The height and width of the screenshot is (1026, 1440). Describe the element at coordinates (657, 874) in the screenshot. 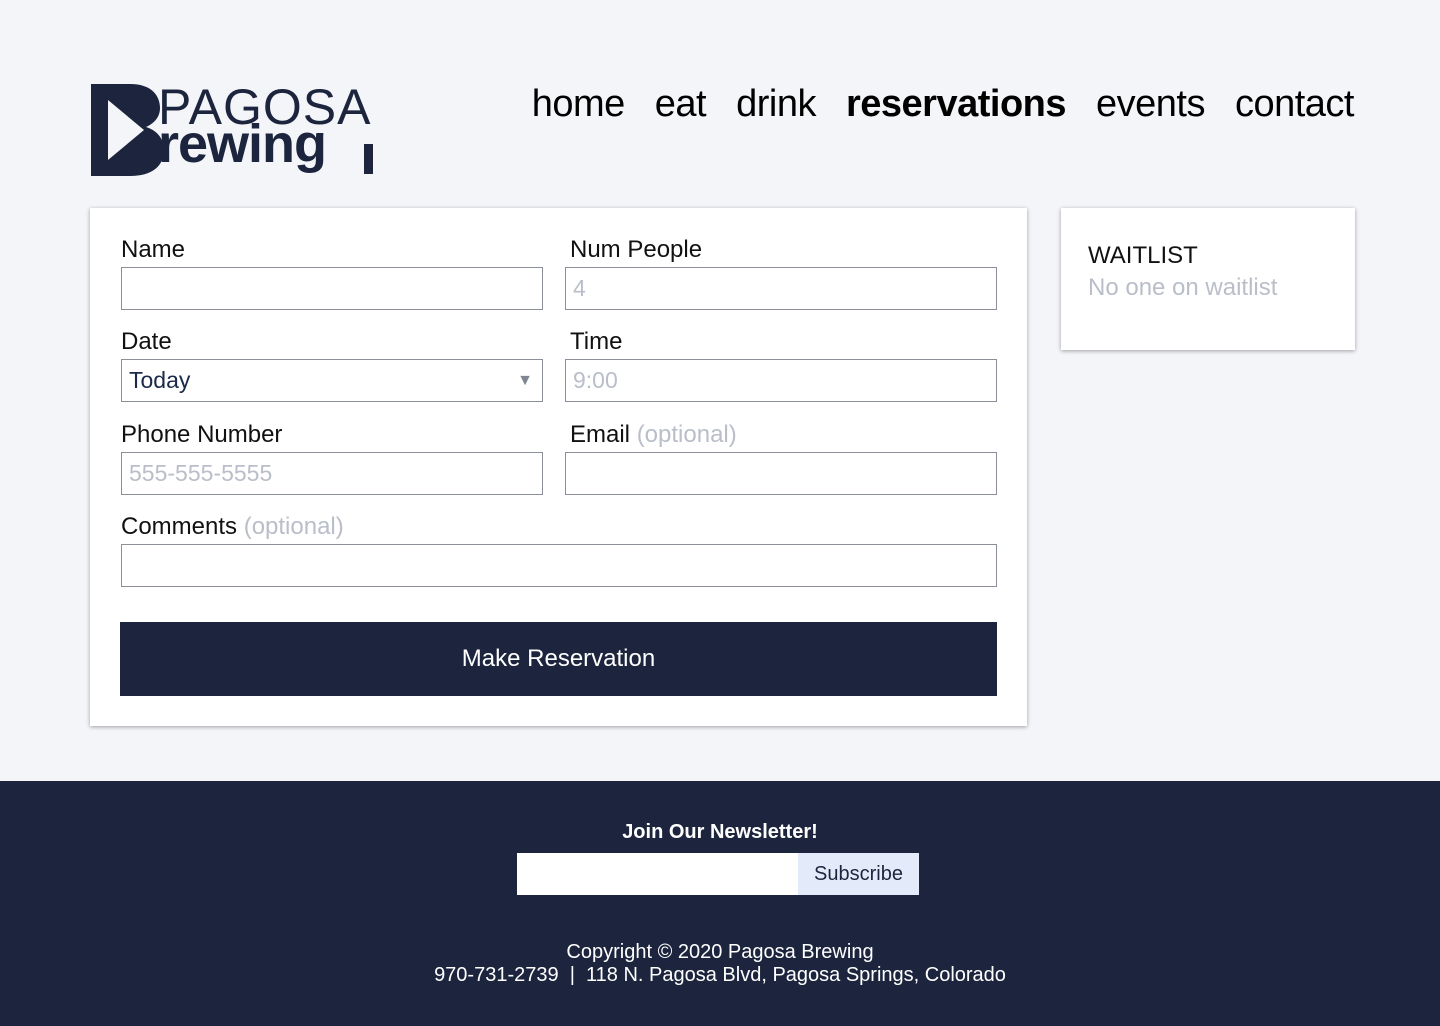

I see `newsletter-email-input` at that location.